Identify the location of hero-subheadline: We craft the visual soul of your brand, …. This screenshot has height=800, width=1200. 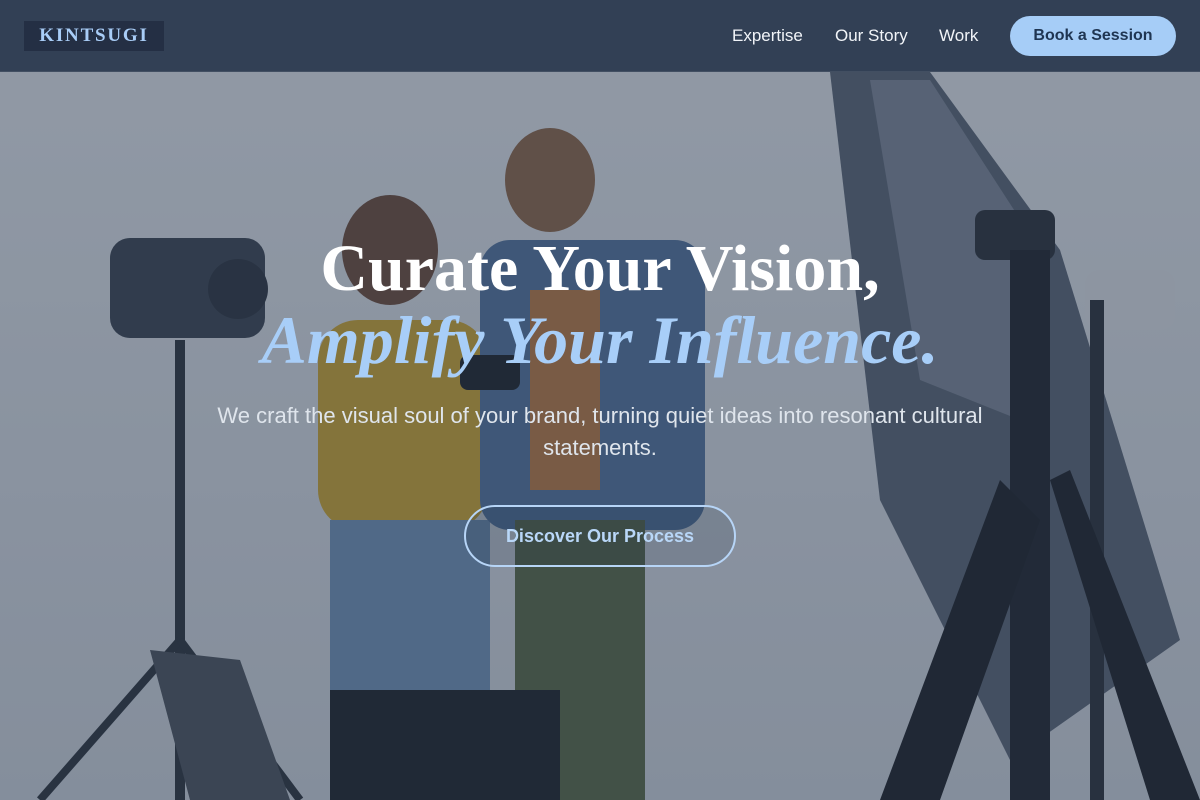
(600, 431).